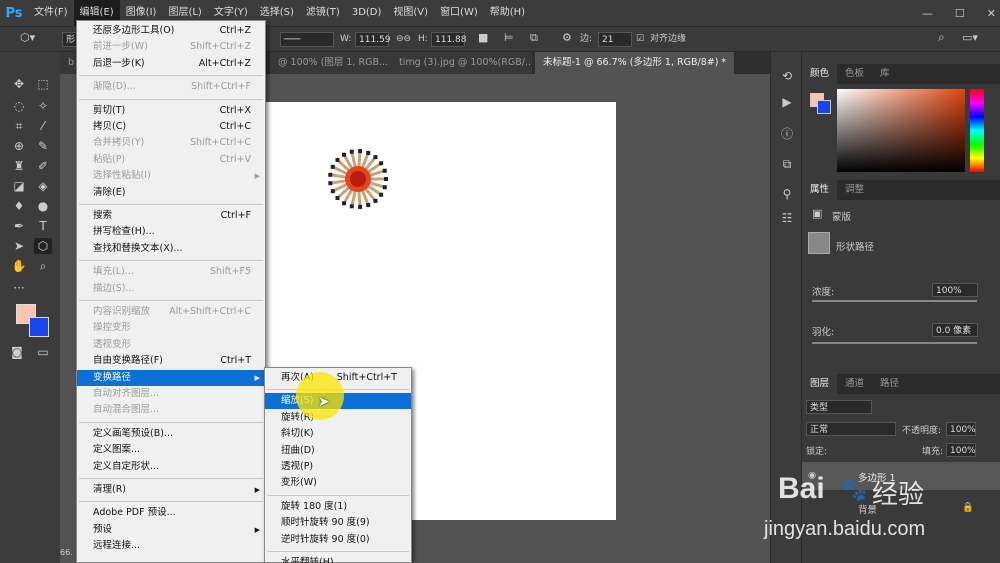 The width and height of the screenshot is (1000, 563). What do you see at coordinates (171, 64) in the screenshot?
I see `menu-item: 后退一步(K) Alt+Ctrl+Z` at bounding box center [171, 64].